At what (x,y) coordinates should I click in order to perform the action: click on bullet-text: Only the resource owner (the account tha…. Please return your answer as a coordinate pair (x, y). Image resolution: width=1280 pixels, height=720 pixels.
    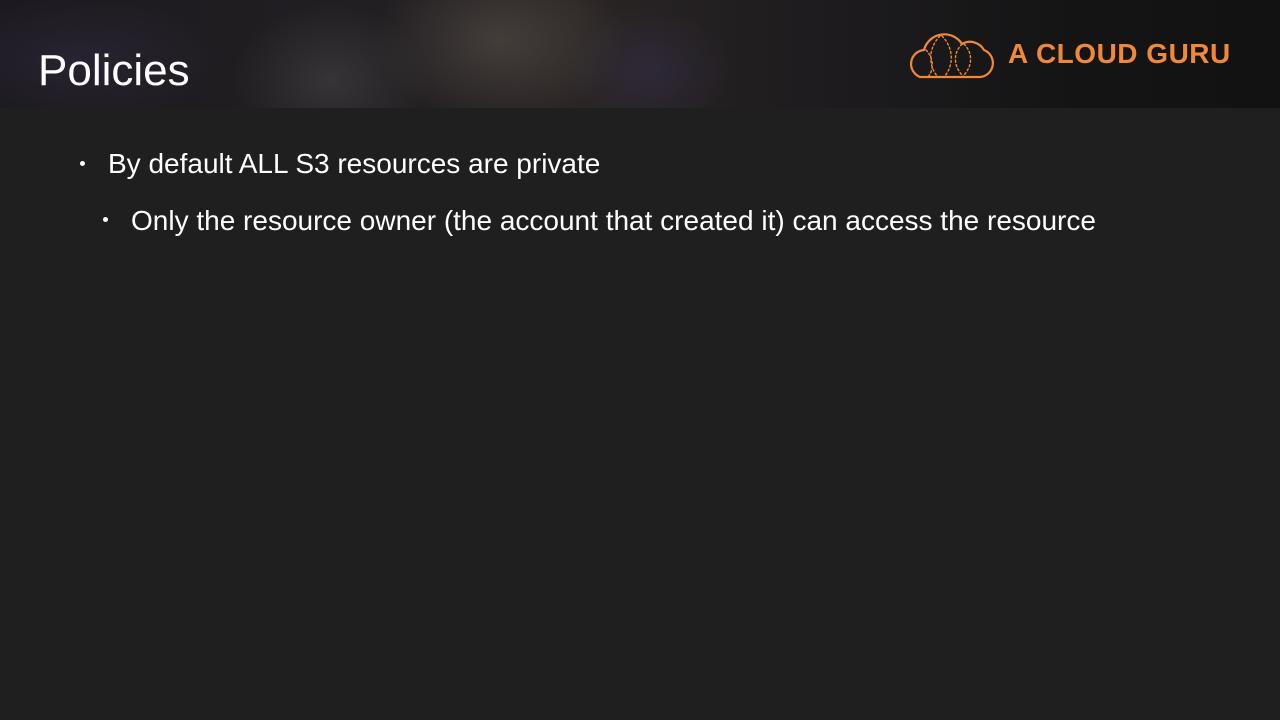
    Looking at the image, I should click on (613, 220).